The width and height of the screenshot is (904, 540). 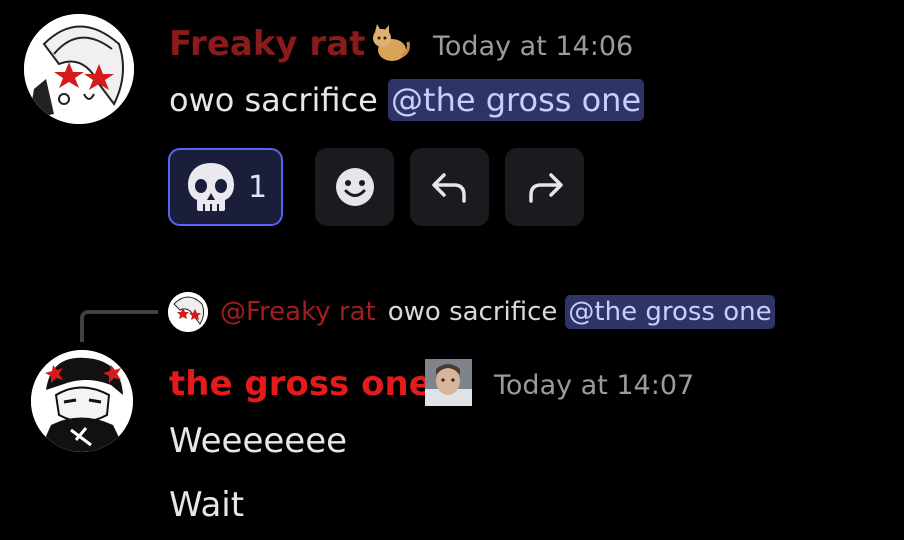 I want to click on reply-button, so click(x=449, y=187).